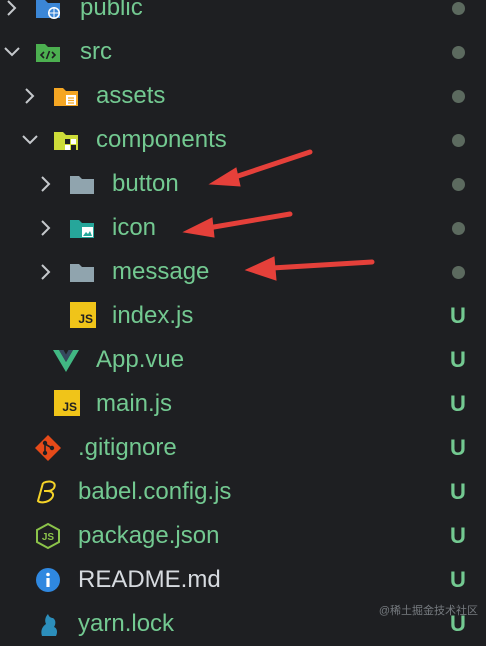 The width and height of the screenshot is (486, 646). I want to click on tree-item-label: components, so click(161, 139).